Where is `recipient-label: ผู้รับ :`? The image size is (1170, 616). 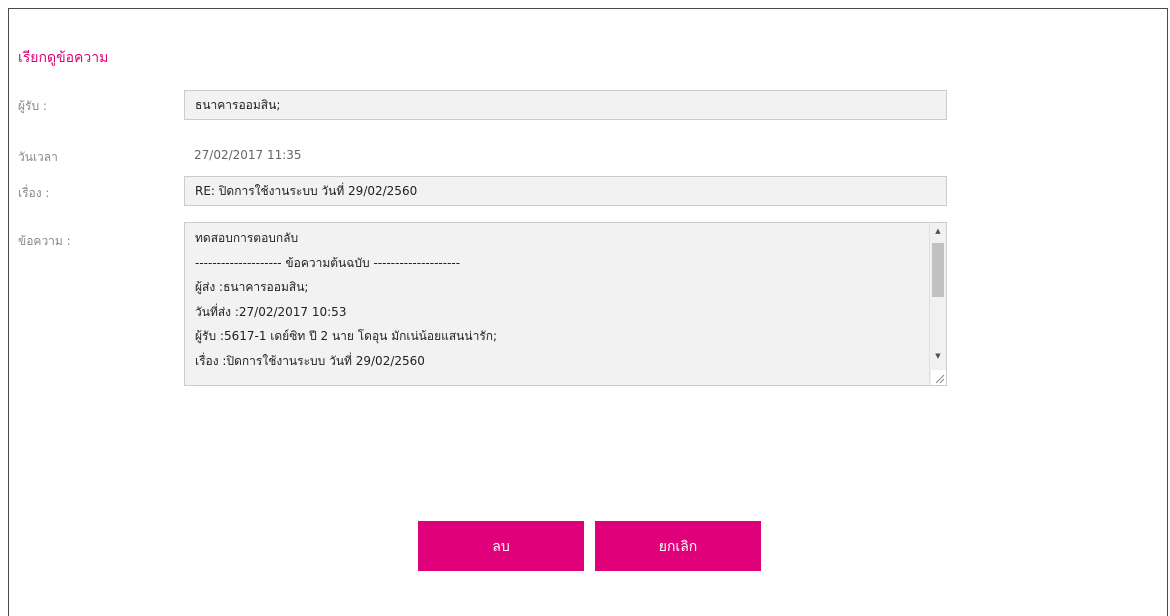
recipient-label: ผู้รับ : is located at coordinates (32, 106).